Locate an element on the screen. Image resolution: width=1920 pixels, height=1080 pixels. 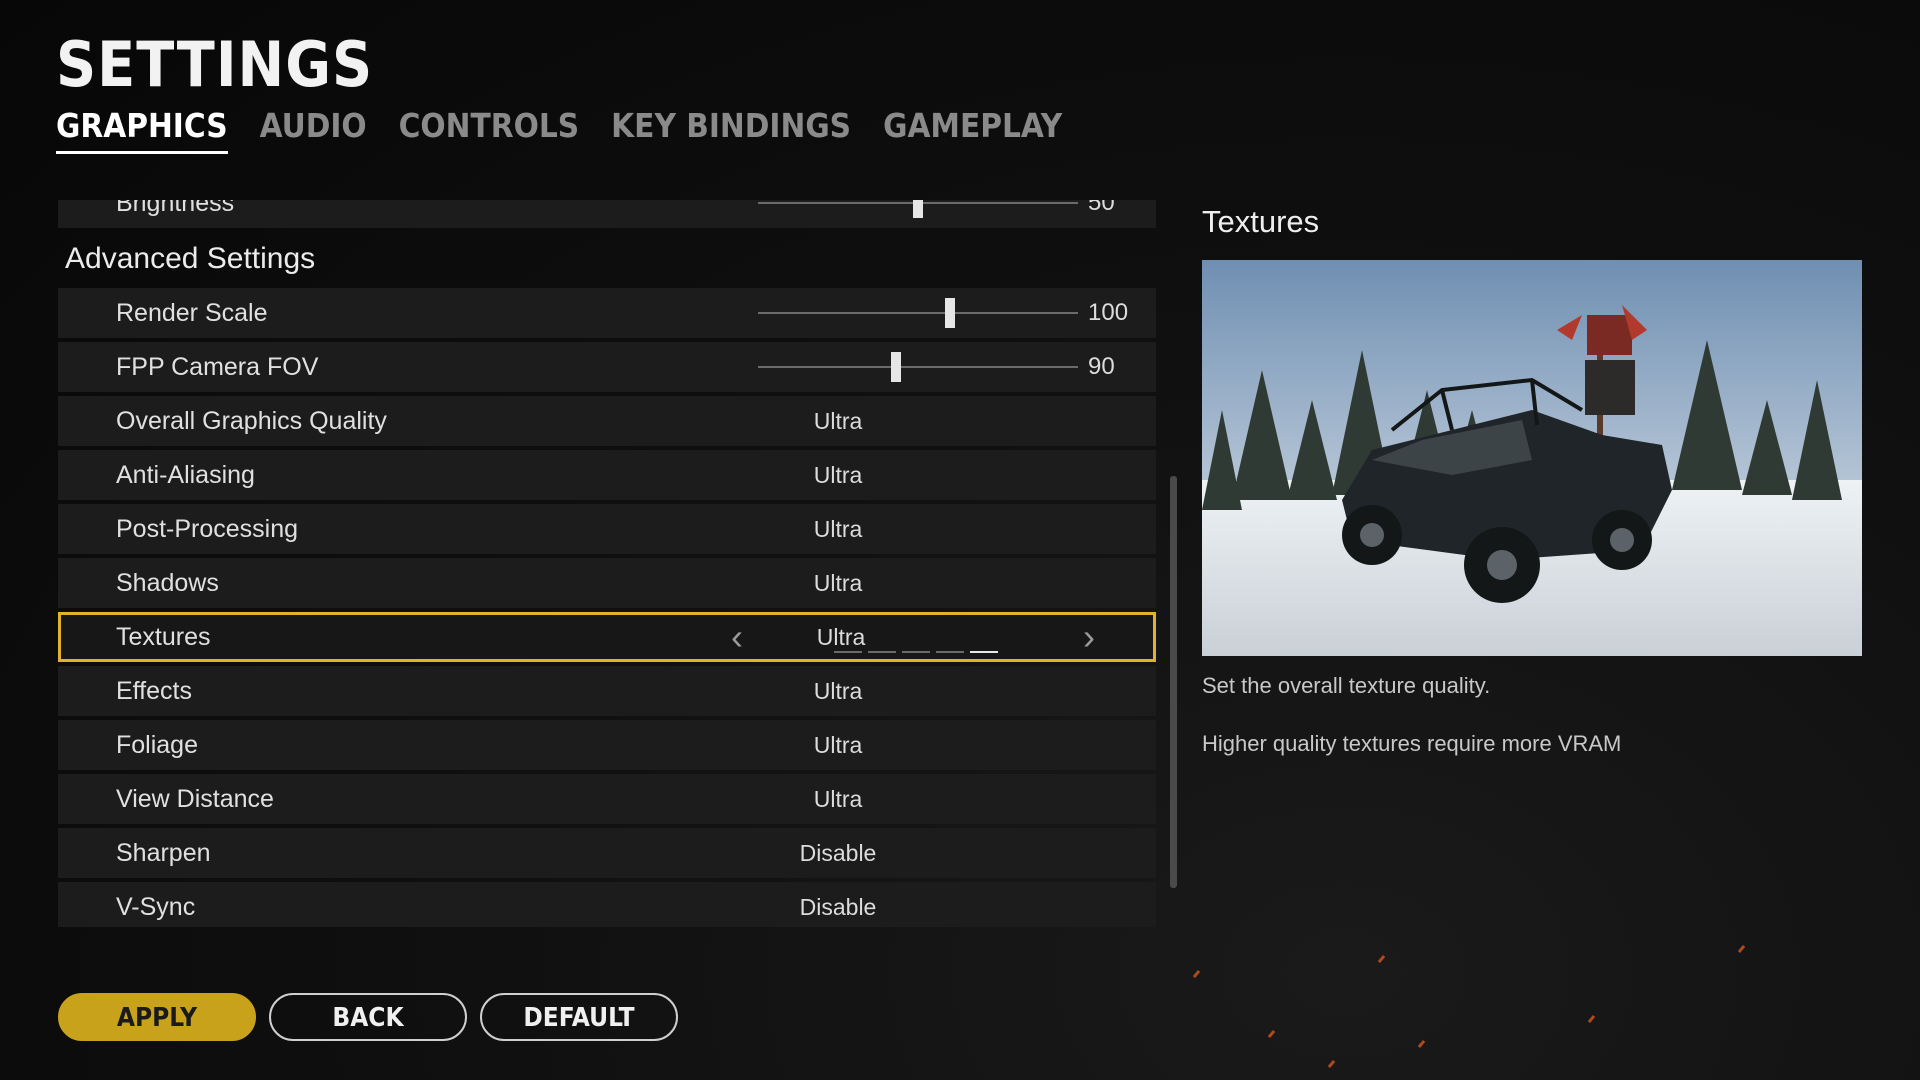
tab-controls: CONTROLS is located at coordinates (489, 130).